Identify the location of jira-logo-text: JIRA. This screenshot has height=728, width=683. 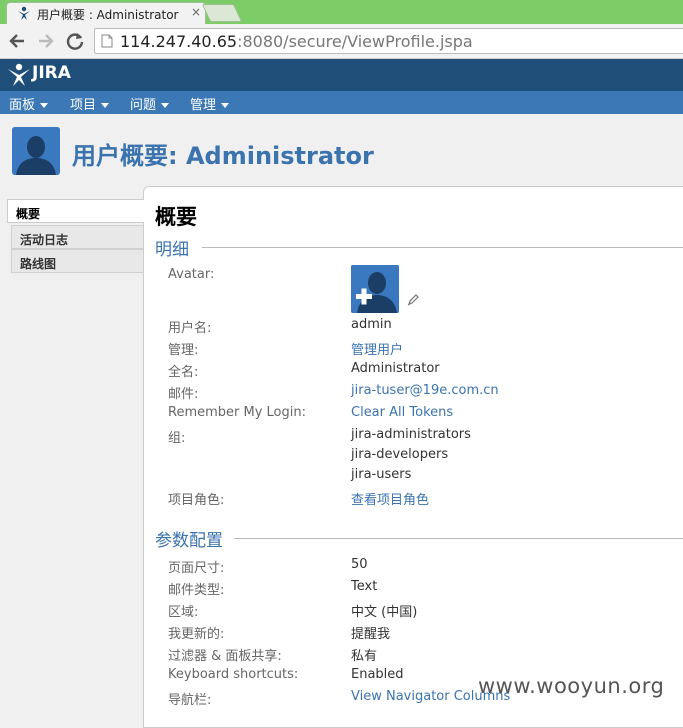
(51, 73).